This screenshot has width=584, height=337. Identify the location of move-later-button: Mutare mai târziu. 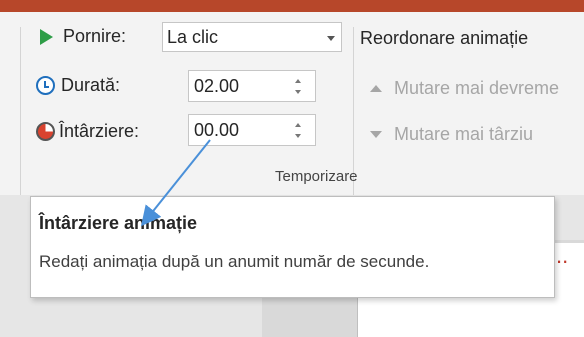
(446, 134).